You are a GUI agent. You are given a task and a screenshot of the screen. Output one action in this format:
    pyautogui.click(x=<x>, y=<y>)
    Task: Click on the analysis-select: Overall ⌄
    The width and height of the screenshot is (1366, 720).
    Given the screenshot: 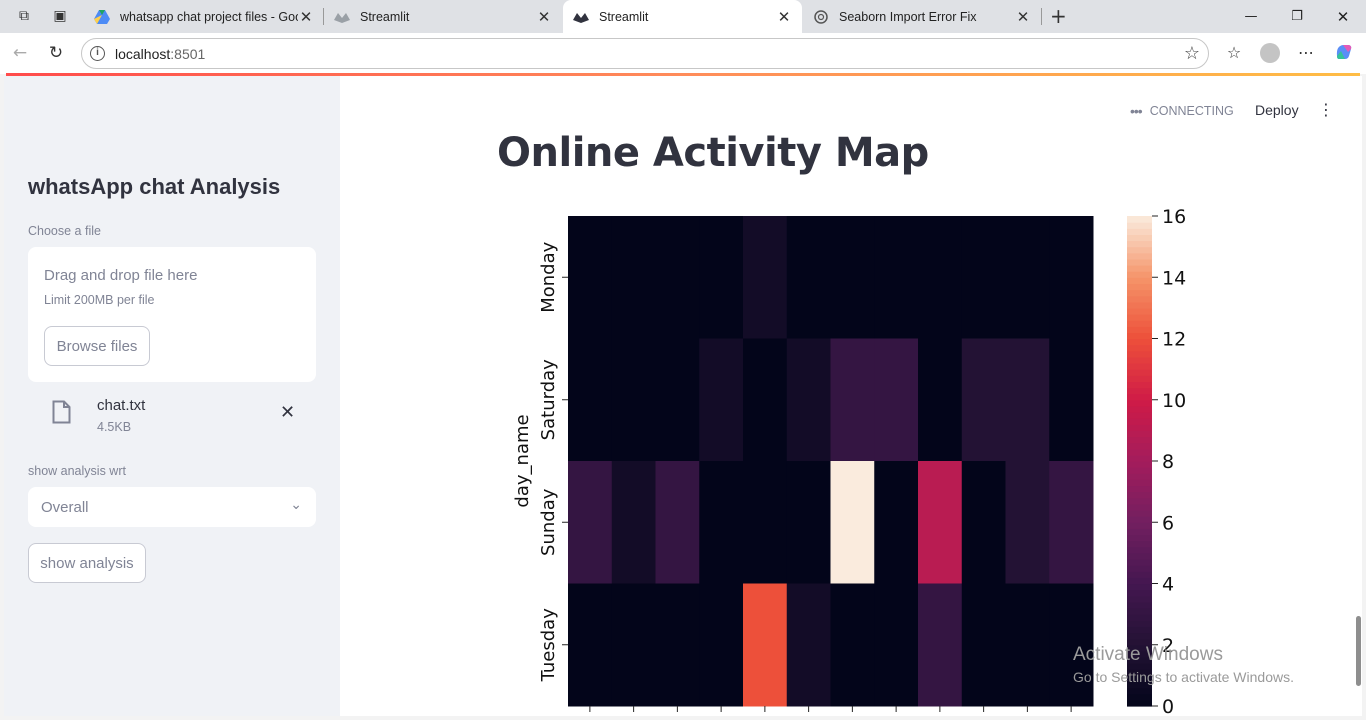 What is the action you would take?
    pyautogui.click(x=172, y=507)
    